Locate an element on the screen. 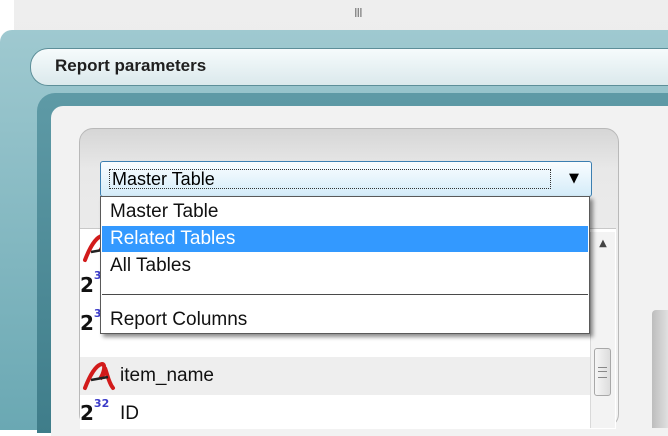 The width and height of the screenshot is (668, 436). grip-lines-icon is located at coordinates (602, 372).